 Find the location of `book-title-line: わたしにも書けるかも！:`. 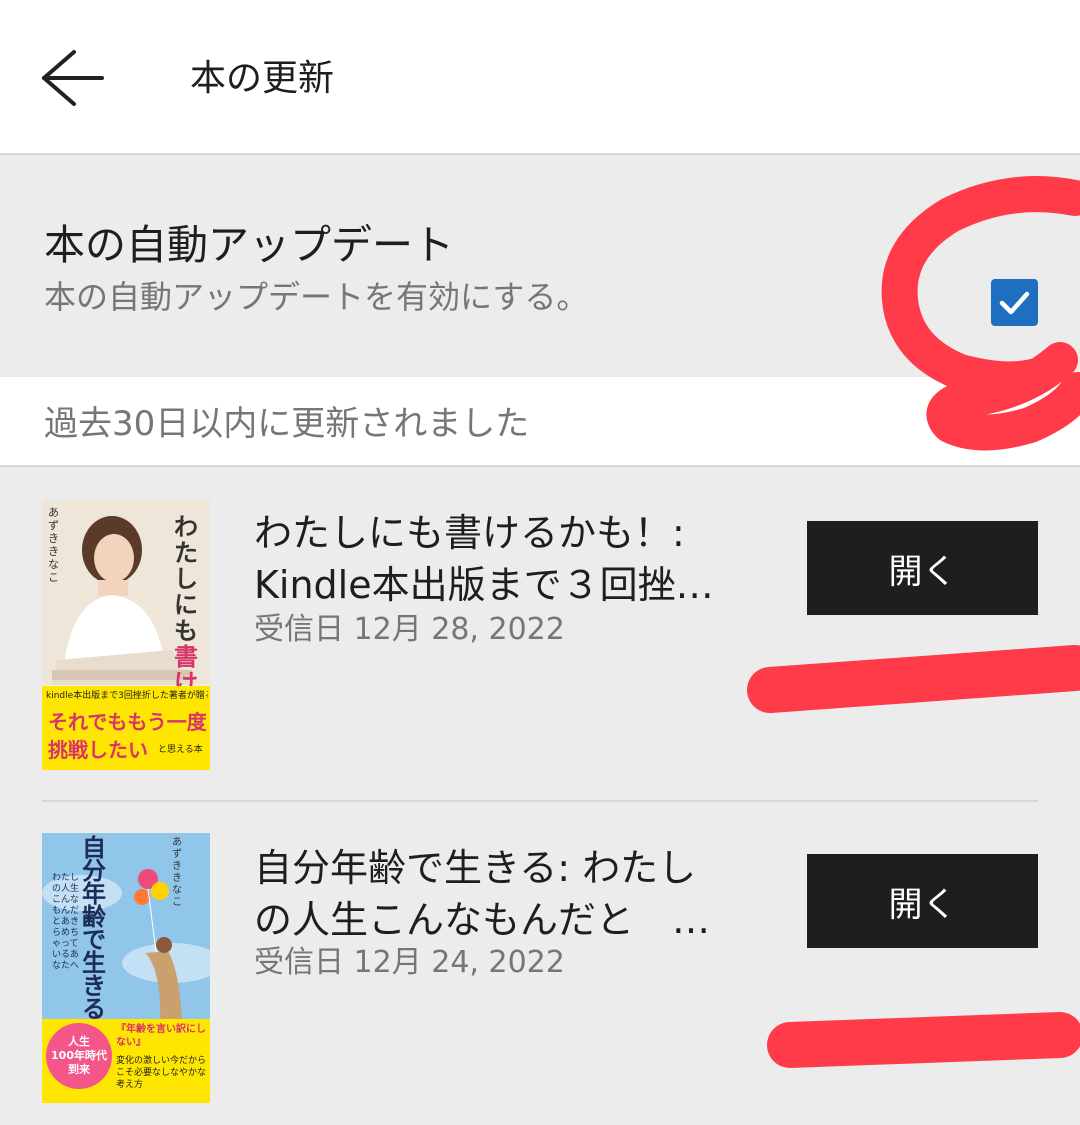

book-title-line: わたしにも書けるかも！: is located at coordinates (469, 533).